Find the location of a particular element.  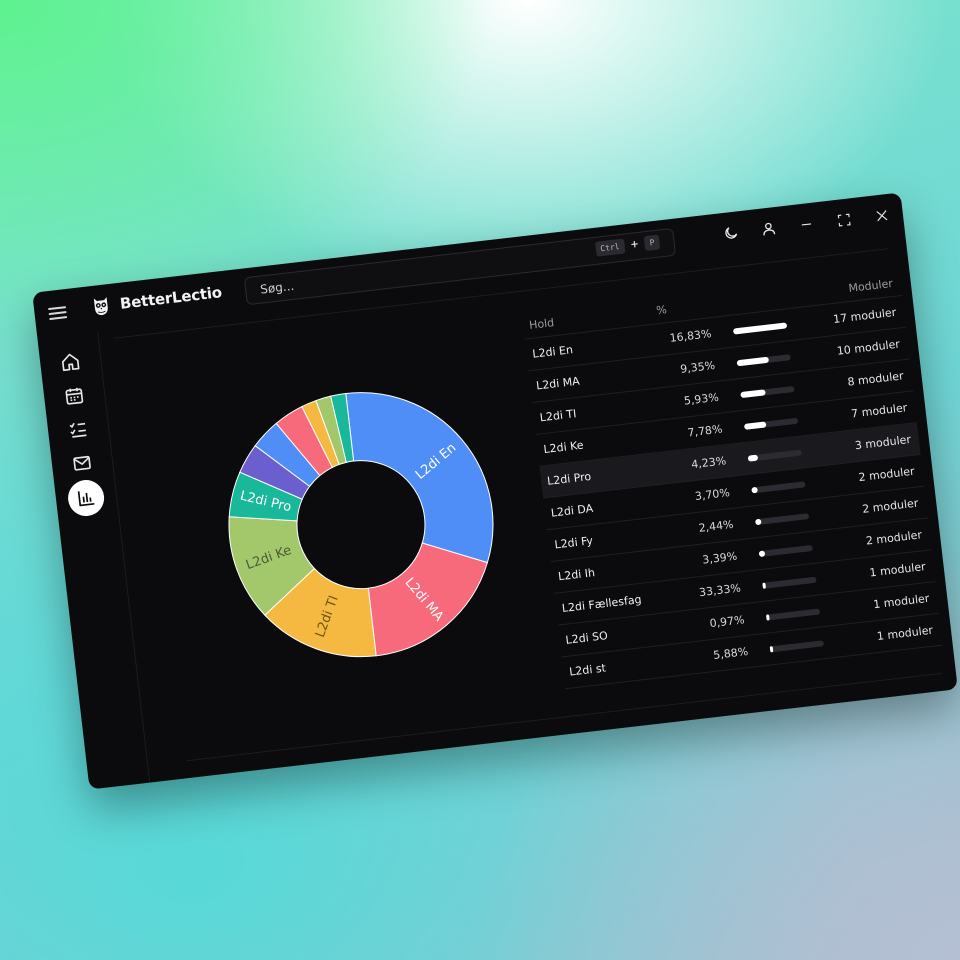

row-pct: 16,83% is located at coordinates (690, 336).